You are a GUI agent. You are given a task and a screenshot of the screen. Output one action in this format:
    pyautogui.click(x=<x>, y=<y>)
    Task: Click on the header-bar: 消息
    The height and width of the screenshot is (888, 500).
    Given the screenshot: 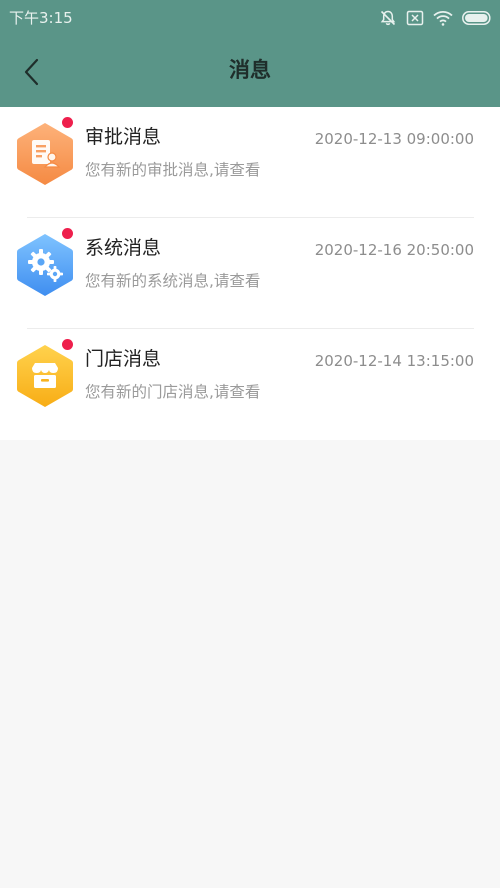 What is the action you would take?
    pyautogui.click(x=250, y=71)
    